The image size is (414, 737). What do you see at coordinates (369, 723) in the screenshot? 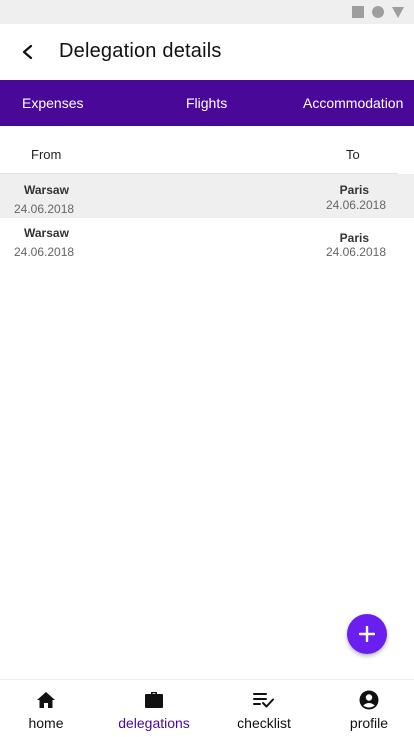
I see `nav-profile-label: profile` at bounding box center [369, 723].